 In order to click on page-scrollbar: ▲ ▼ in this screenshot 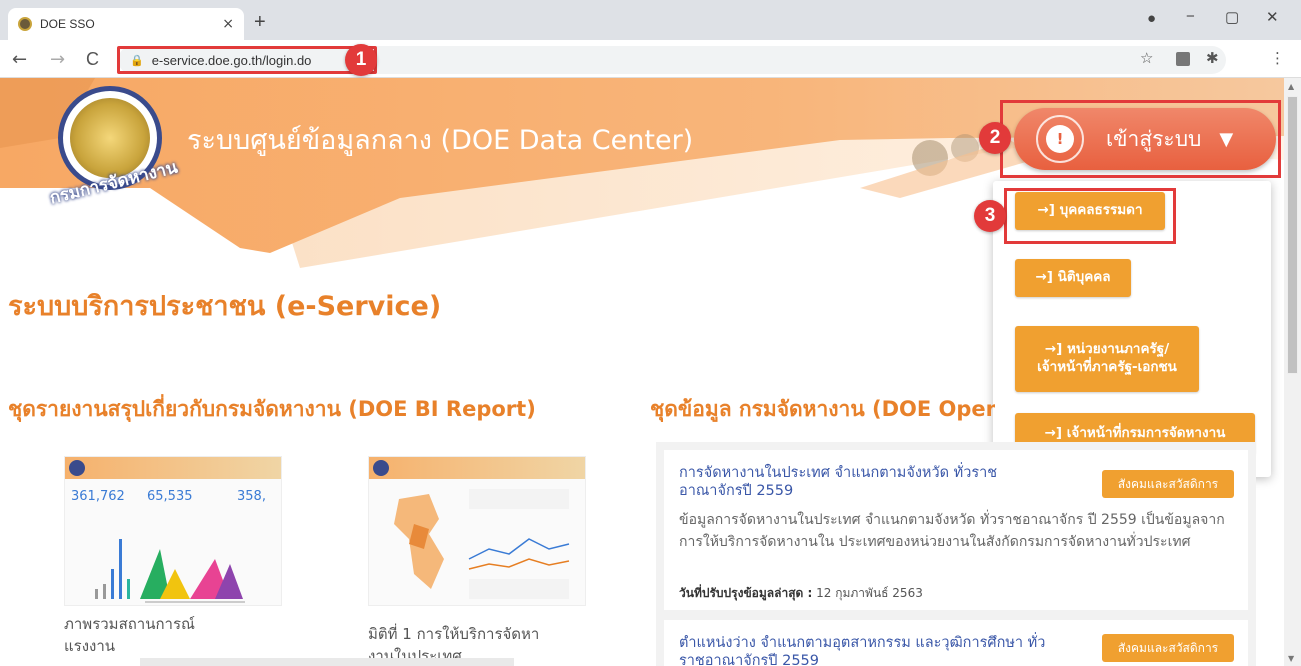, I will do `click(1292, 372)`.